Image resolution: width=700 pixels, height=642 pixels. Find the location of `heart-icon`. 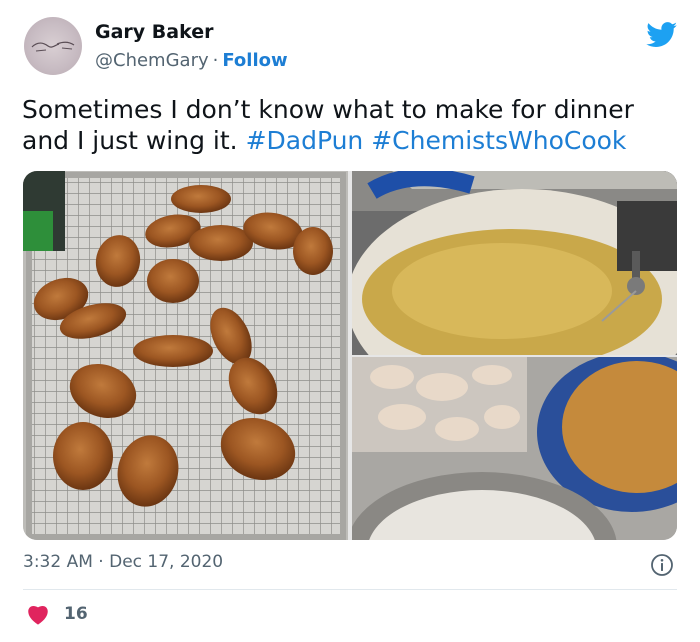

heart-icon is located at coordinates (38, 614).